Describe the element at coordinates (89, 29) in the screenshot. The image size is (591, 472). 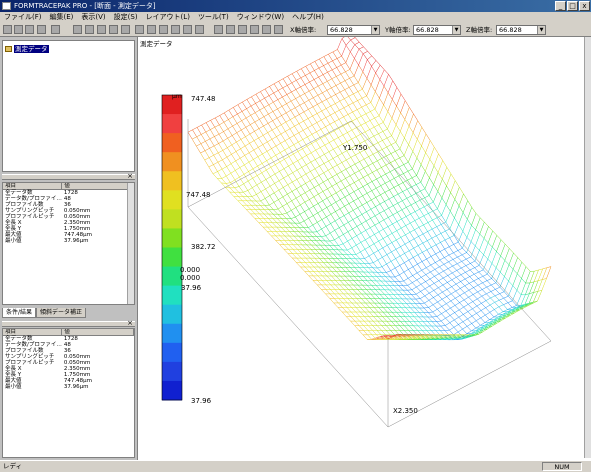
I see `window-icon` at that location.